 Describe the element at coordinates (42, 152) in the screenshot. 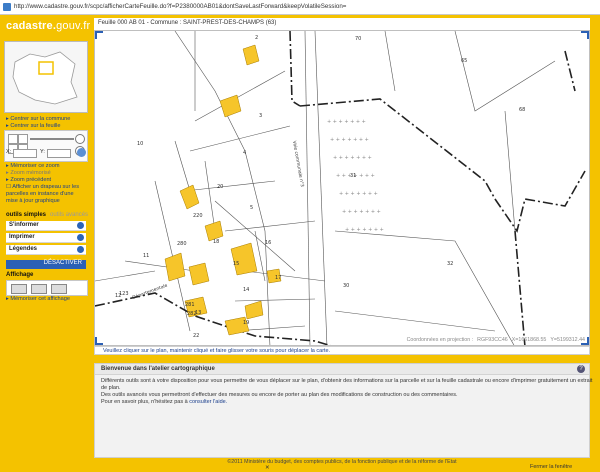

I see `y-label: Y:` at that location.